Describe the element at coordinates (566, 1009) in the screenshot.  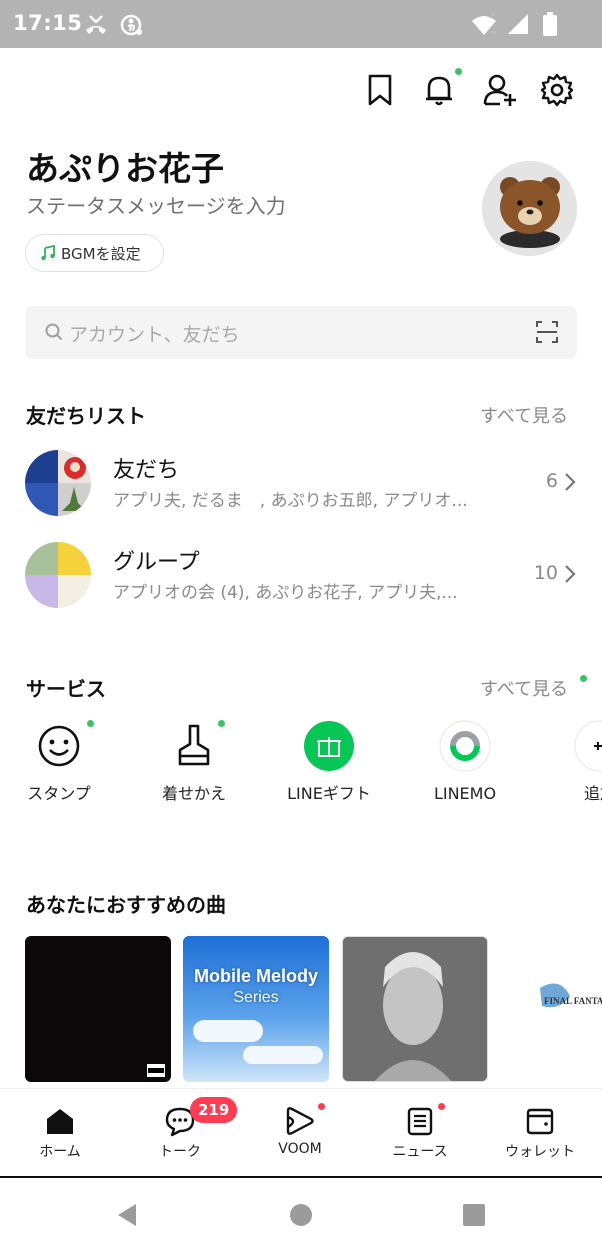
I see `song-cover-final-fantasy: FINAL FANTASY` at that location.